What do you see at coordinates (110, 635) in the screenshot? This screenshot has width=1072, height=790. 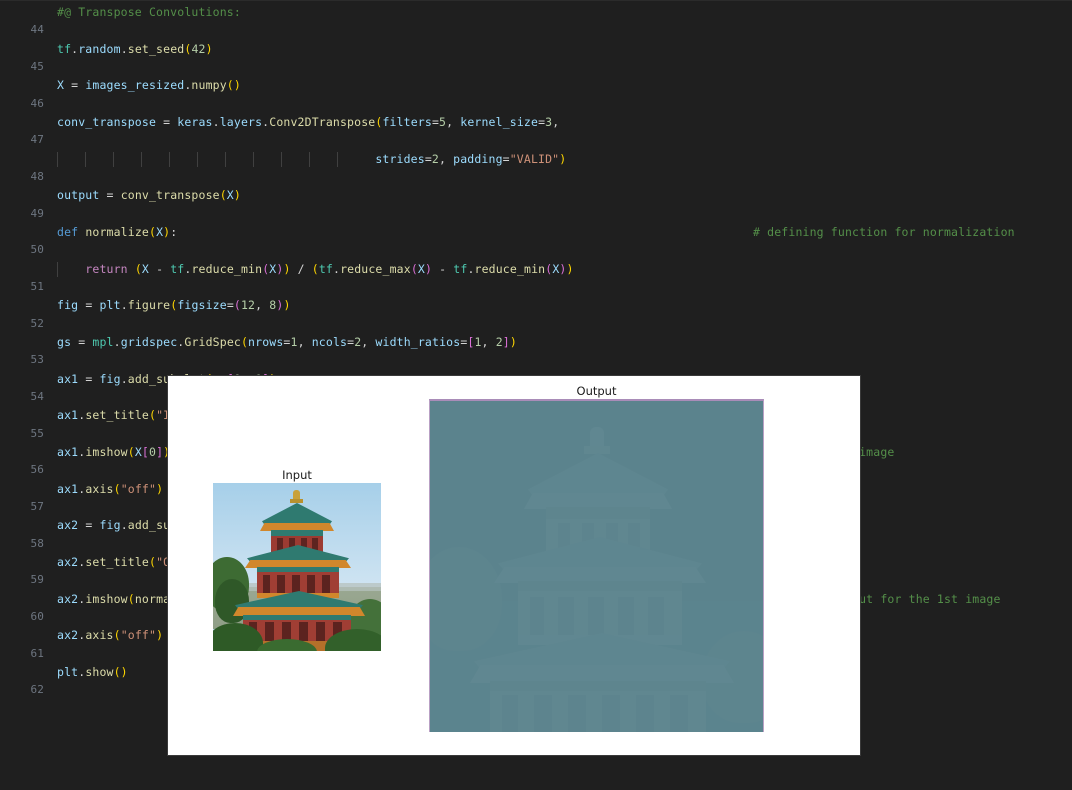 I see `line-code: ax2.axis("off")` at bounding box center [110, 635].